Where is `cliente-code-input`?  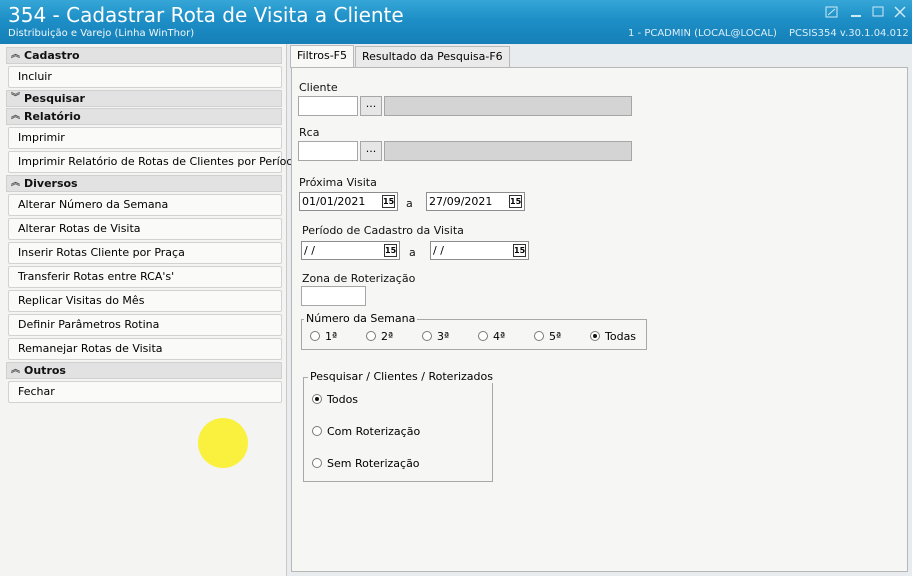
cliente-code-input is located at coordinates (328, 106).